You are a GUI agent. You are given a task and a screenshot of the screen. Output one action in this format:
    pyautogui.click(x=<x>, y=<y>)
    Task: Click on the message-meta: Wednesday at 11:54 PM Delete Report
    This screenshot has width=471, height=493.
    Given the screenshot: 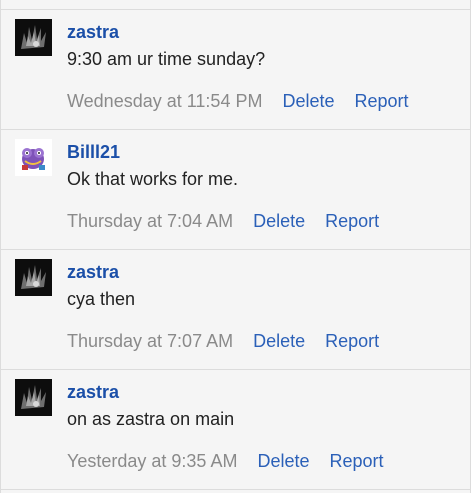 What is the action you would take?
    pyautogui.click(x=248, y=101)
    